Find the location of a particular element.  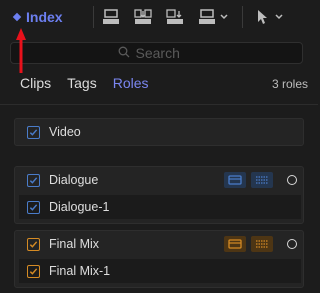

clip-append-icon is located at coordinates (143, 17).